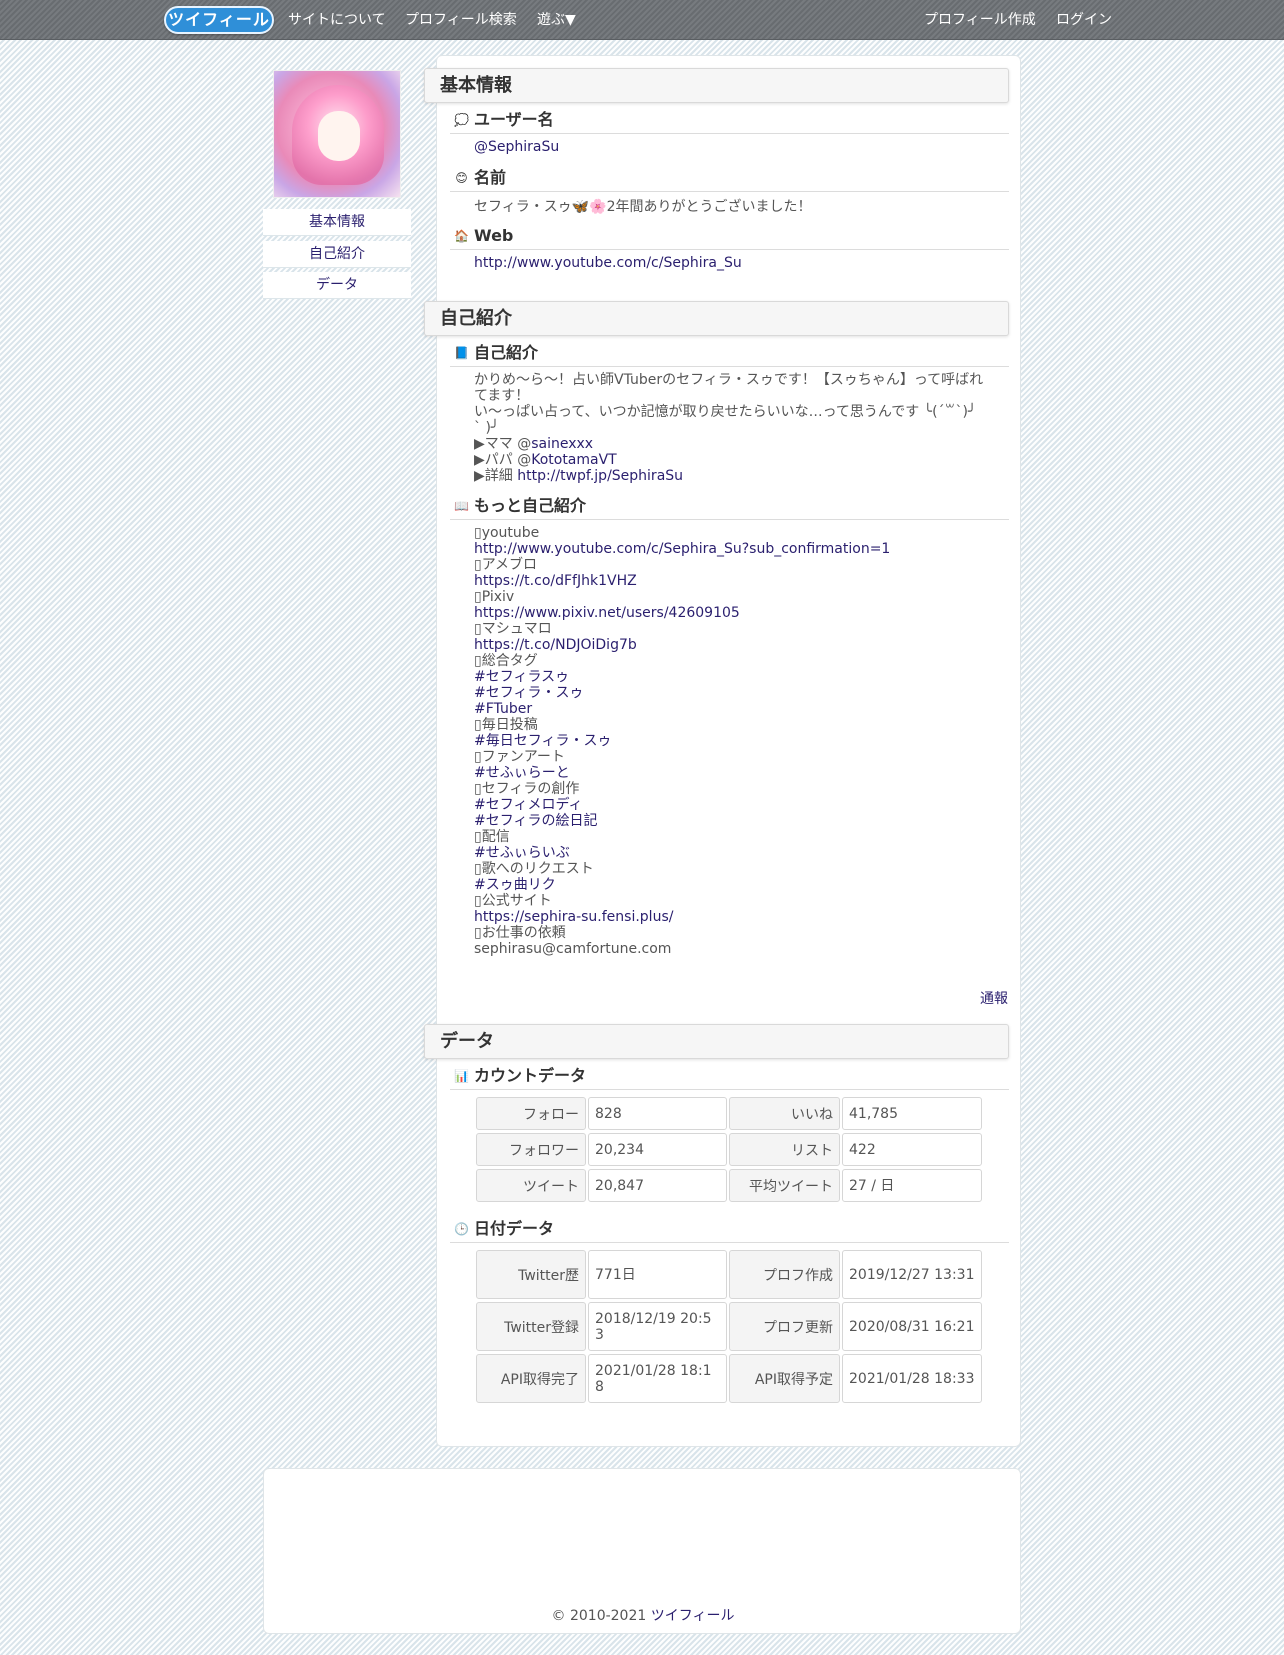  Describe the element at coordinates (642, 1551) in the screenshot. I see `footer: © 2010-2021 ツイフィール` at that location.